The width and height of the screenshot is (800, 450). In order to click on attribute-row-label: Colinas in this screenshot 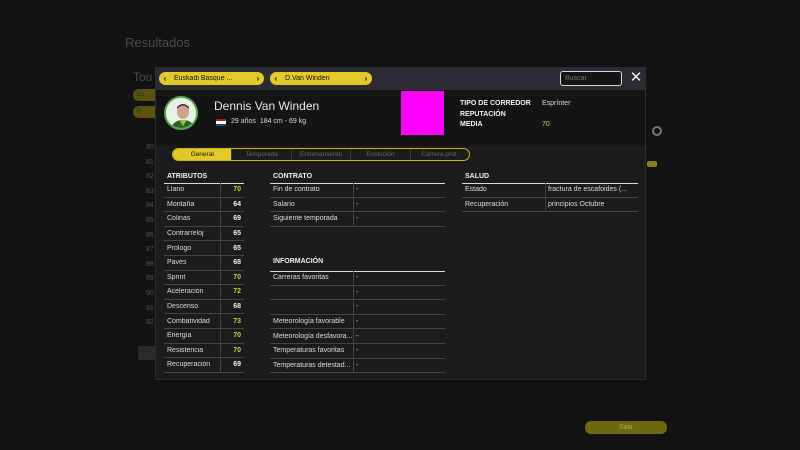, I will do `click(179, 219)`.